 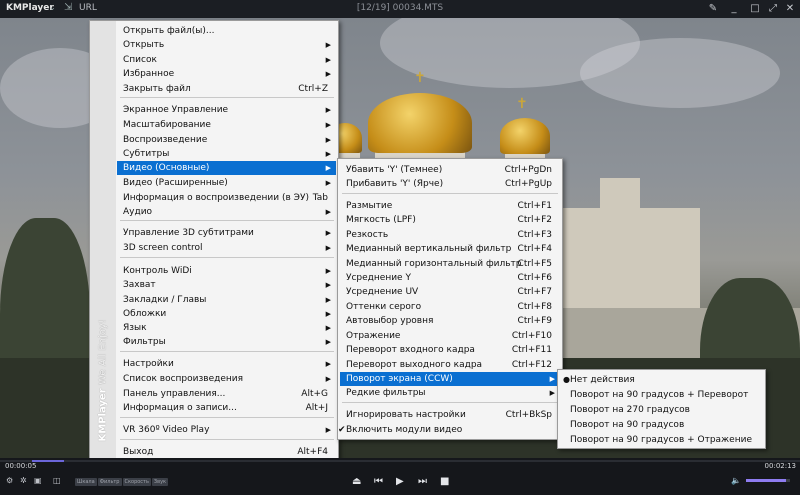 What do you see at coordinates (450, 292) in the screenshot?
I see `video-menu-item: Усреднение UV Ctrl+F7` at bounding box center [450, 292].